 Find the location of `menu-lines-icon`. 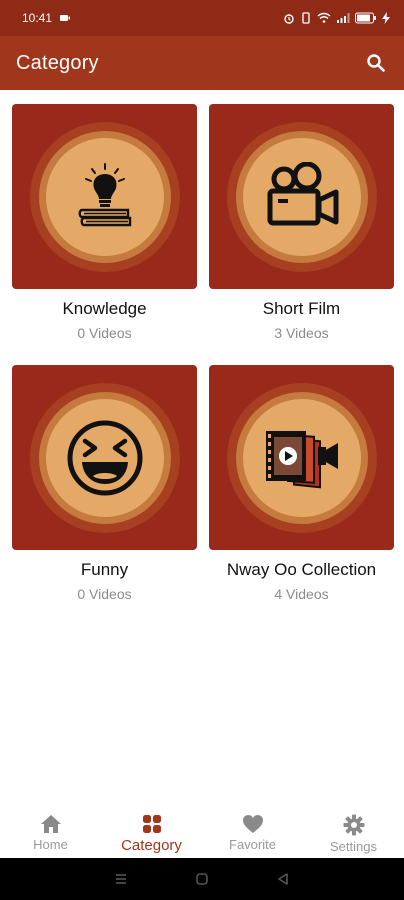

menu-lines-icon is located at coordinates (120, 879).